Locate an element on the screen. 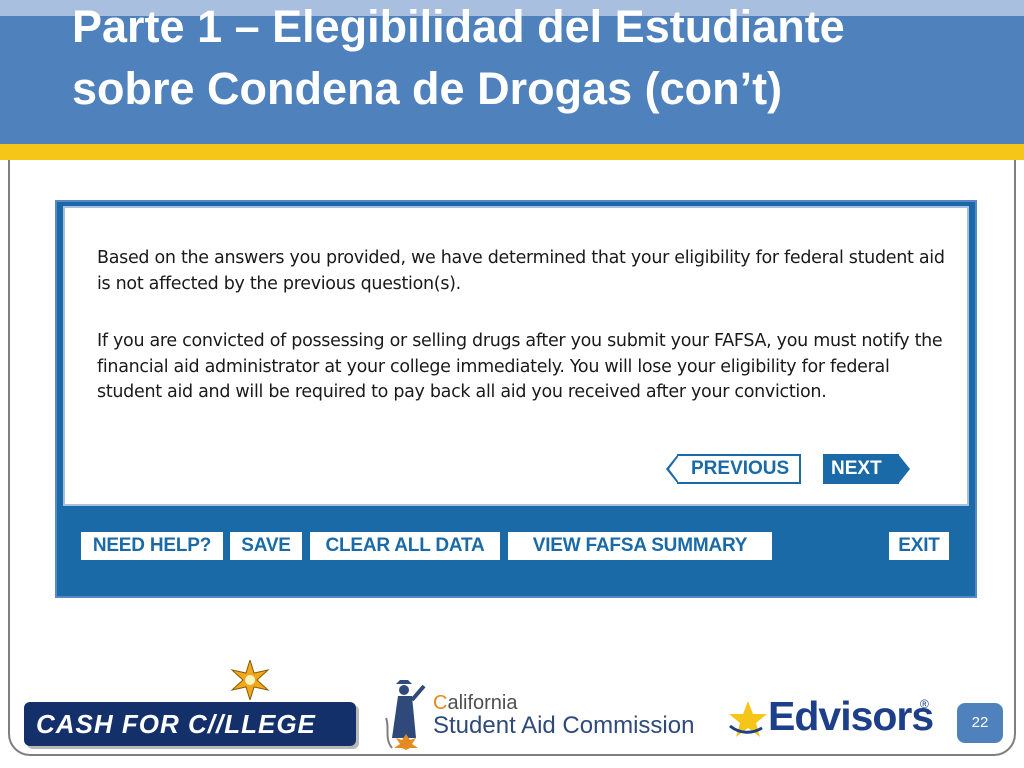  page-number: 22 is located at coordinates (980, 723).